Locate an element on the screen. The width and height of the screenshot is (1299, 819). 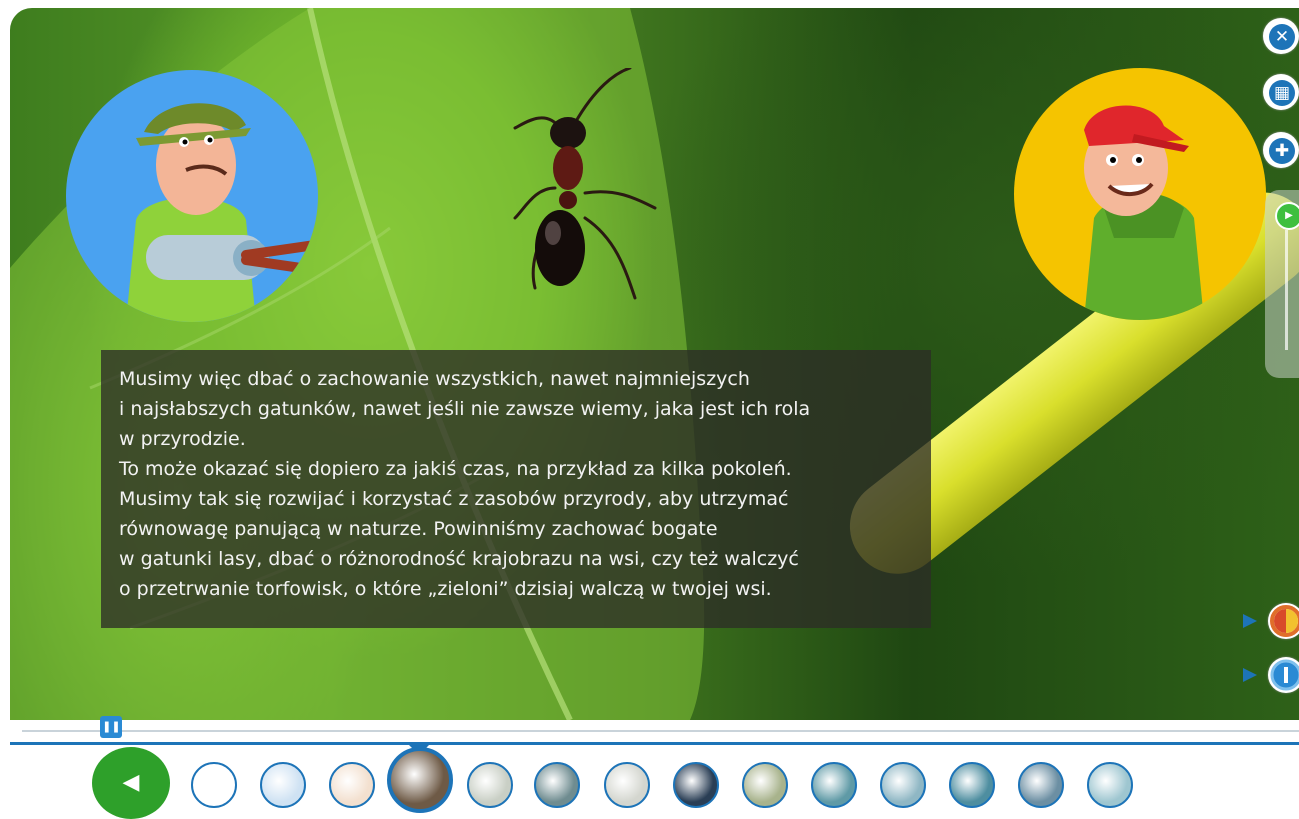
close-icon: ✕ is located at coordinates (1282, 37).